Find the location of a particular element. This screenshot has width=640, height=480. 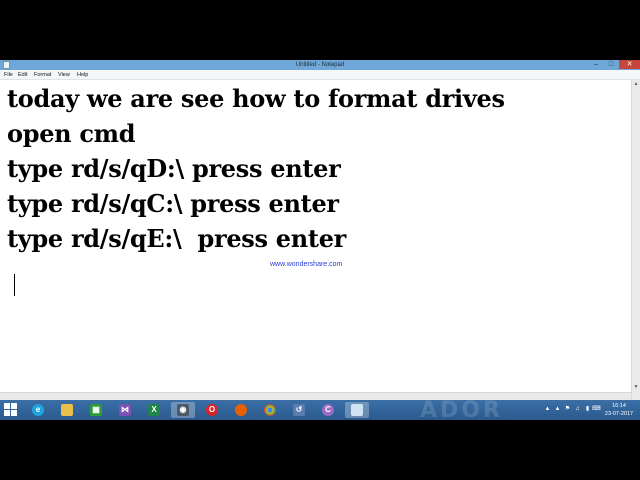

text-line: type rd/s/qD:\ press enter is located at coordinates (174, 168).